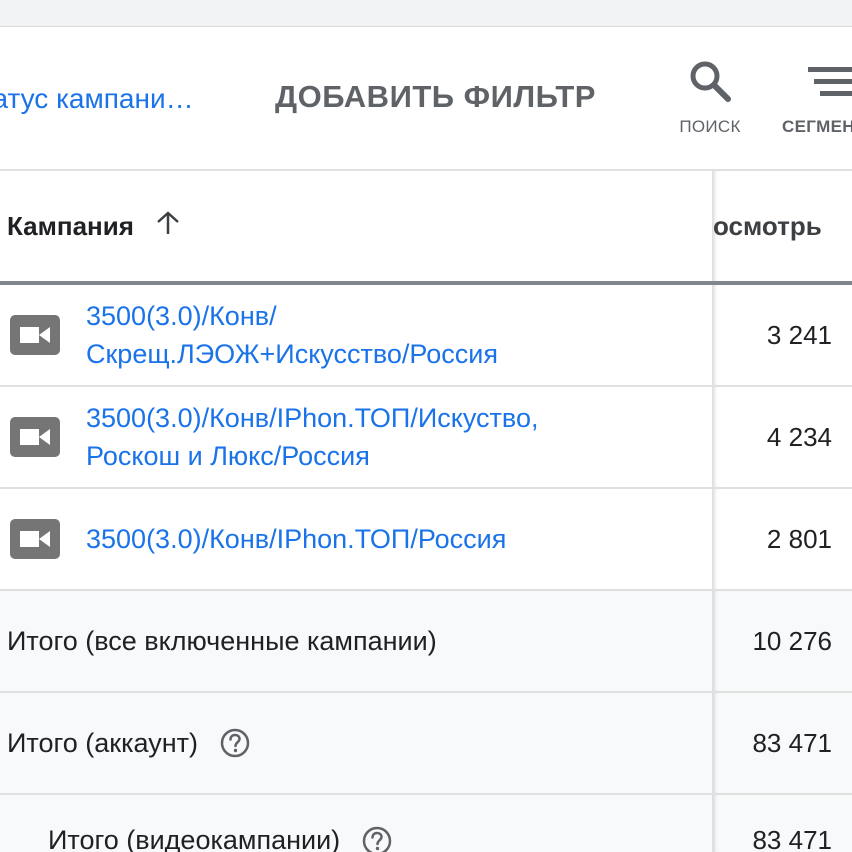 This screenshot has width=852, height=852. What do you see at coordinates (426, 744) in the screenshot?
I see `total-row-account: Итого (аккаунт) 83 471` at bounding box center [426, 744].